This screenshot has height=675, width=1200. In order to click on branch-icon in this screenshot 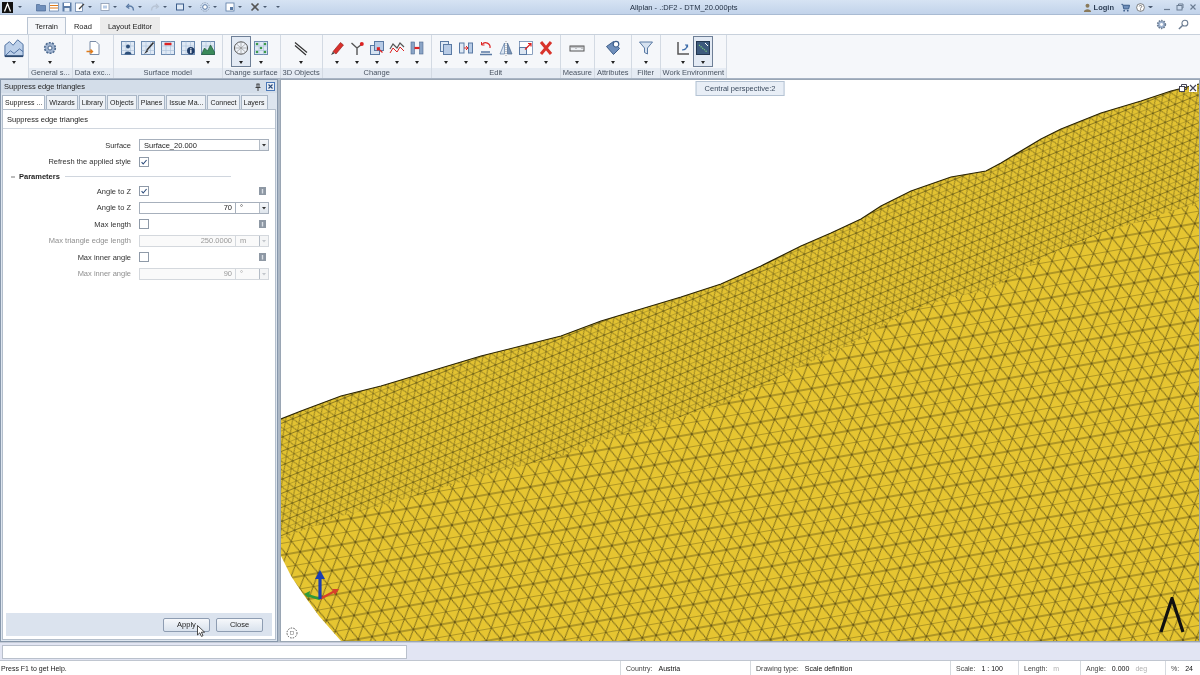, I will do `click(356, 48)`.